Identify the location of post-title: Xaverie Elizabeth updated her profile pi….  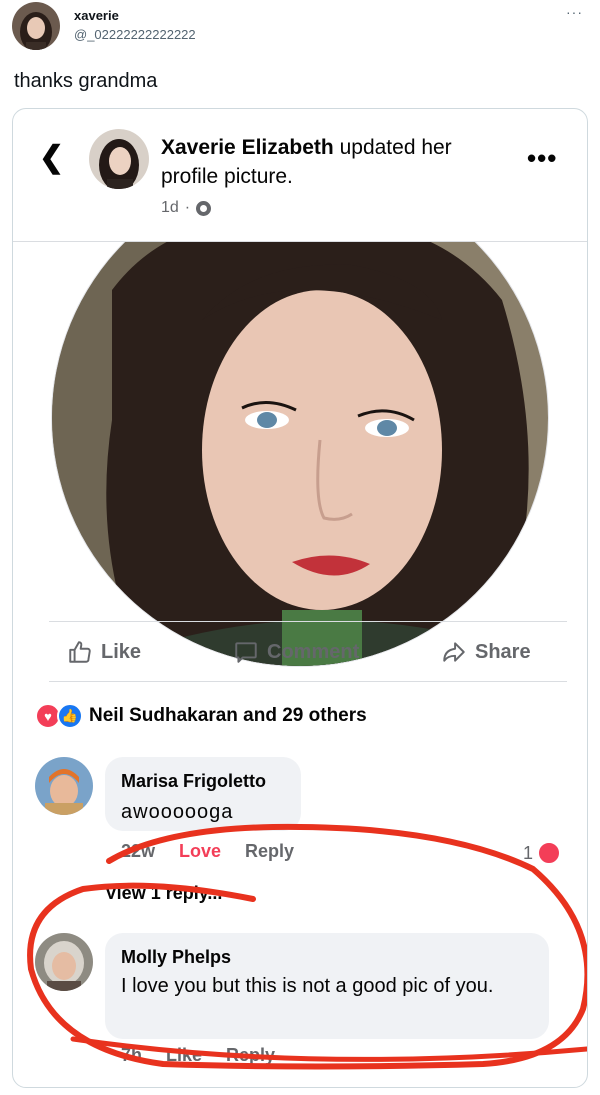
(331, 162).